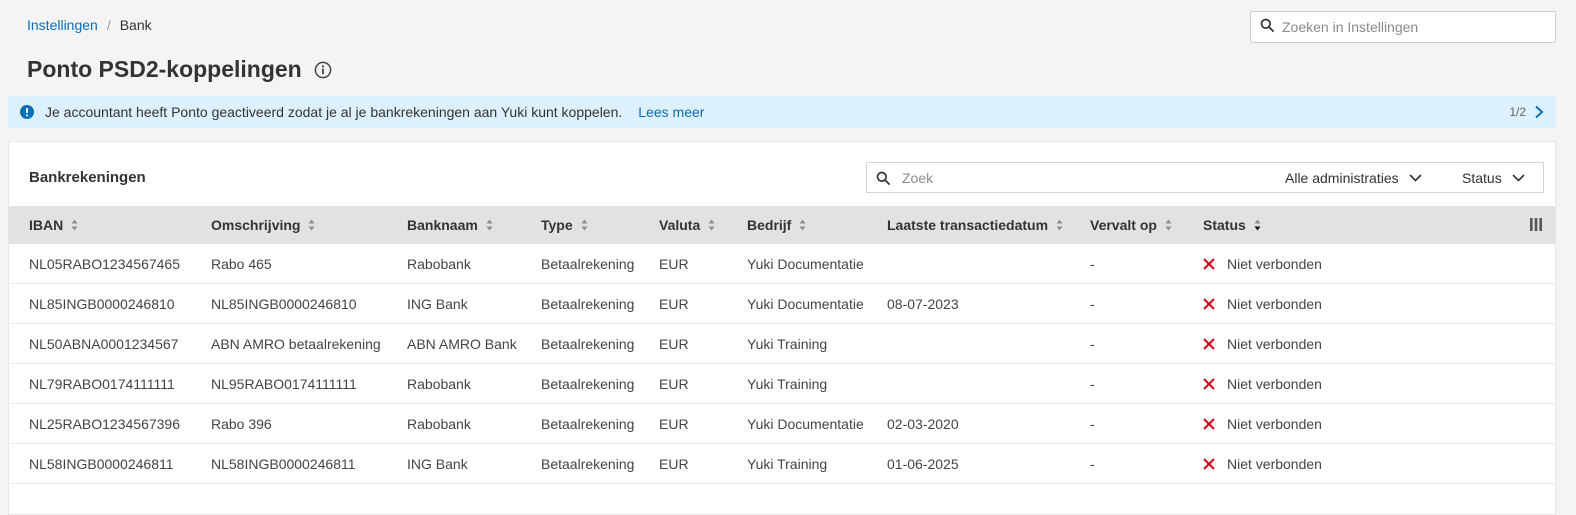 Image resolution: width=1576 pixels, height=515 pixels. I want to click on cell-laatste-transactiedatum: 01-06-2025, so click(923, 464).